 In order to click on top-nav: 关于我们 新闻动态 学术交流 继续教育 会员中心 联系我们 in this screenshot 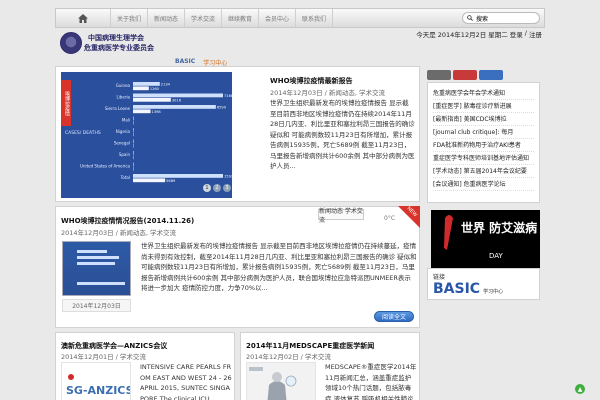, I will do `click(300, 18)`.